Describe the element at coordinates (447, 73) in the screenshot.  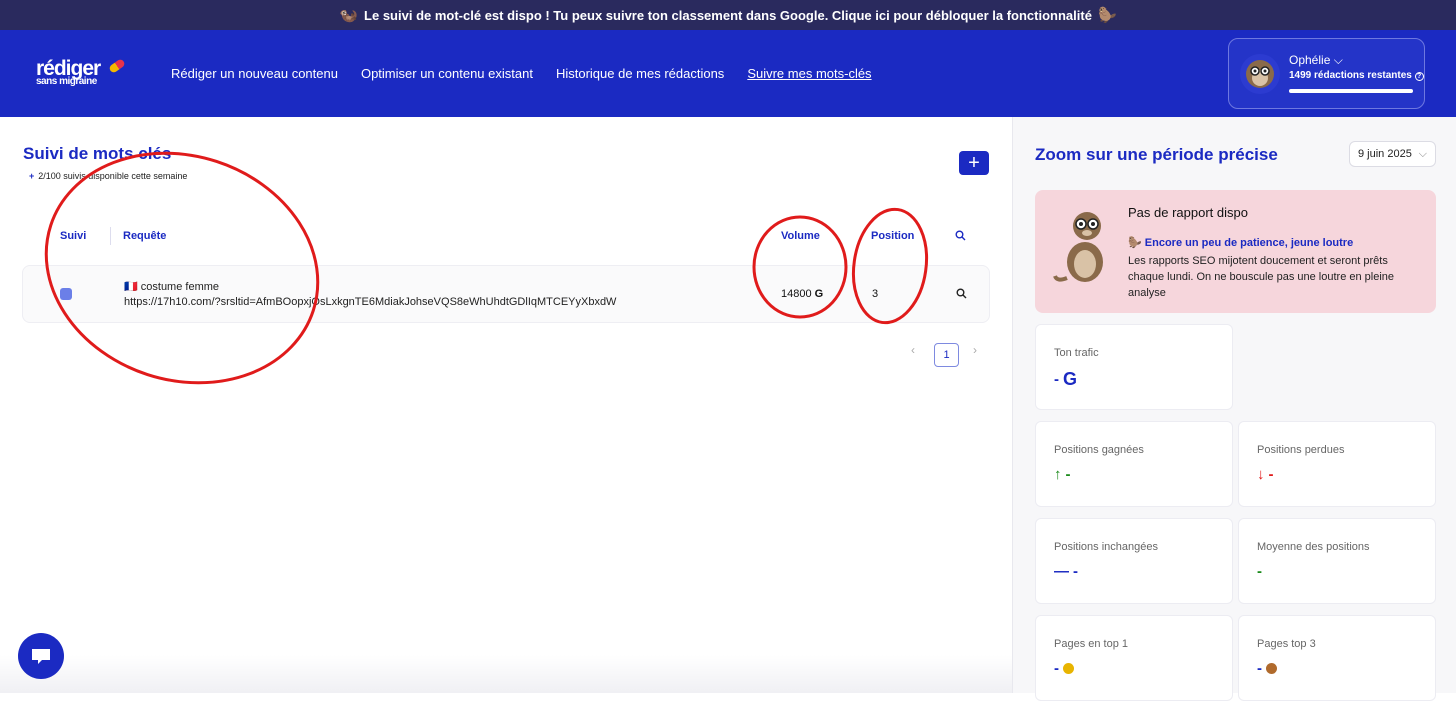
I see `nav-link-optimize: Optimiser un contenu existant` at that location.